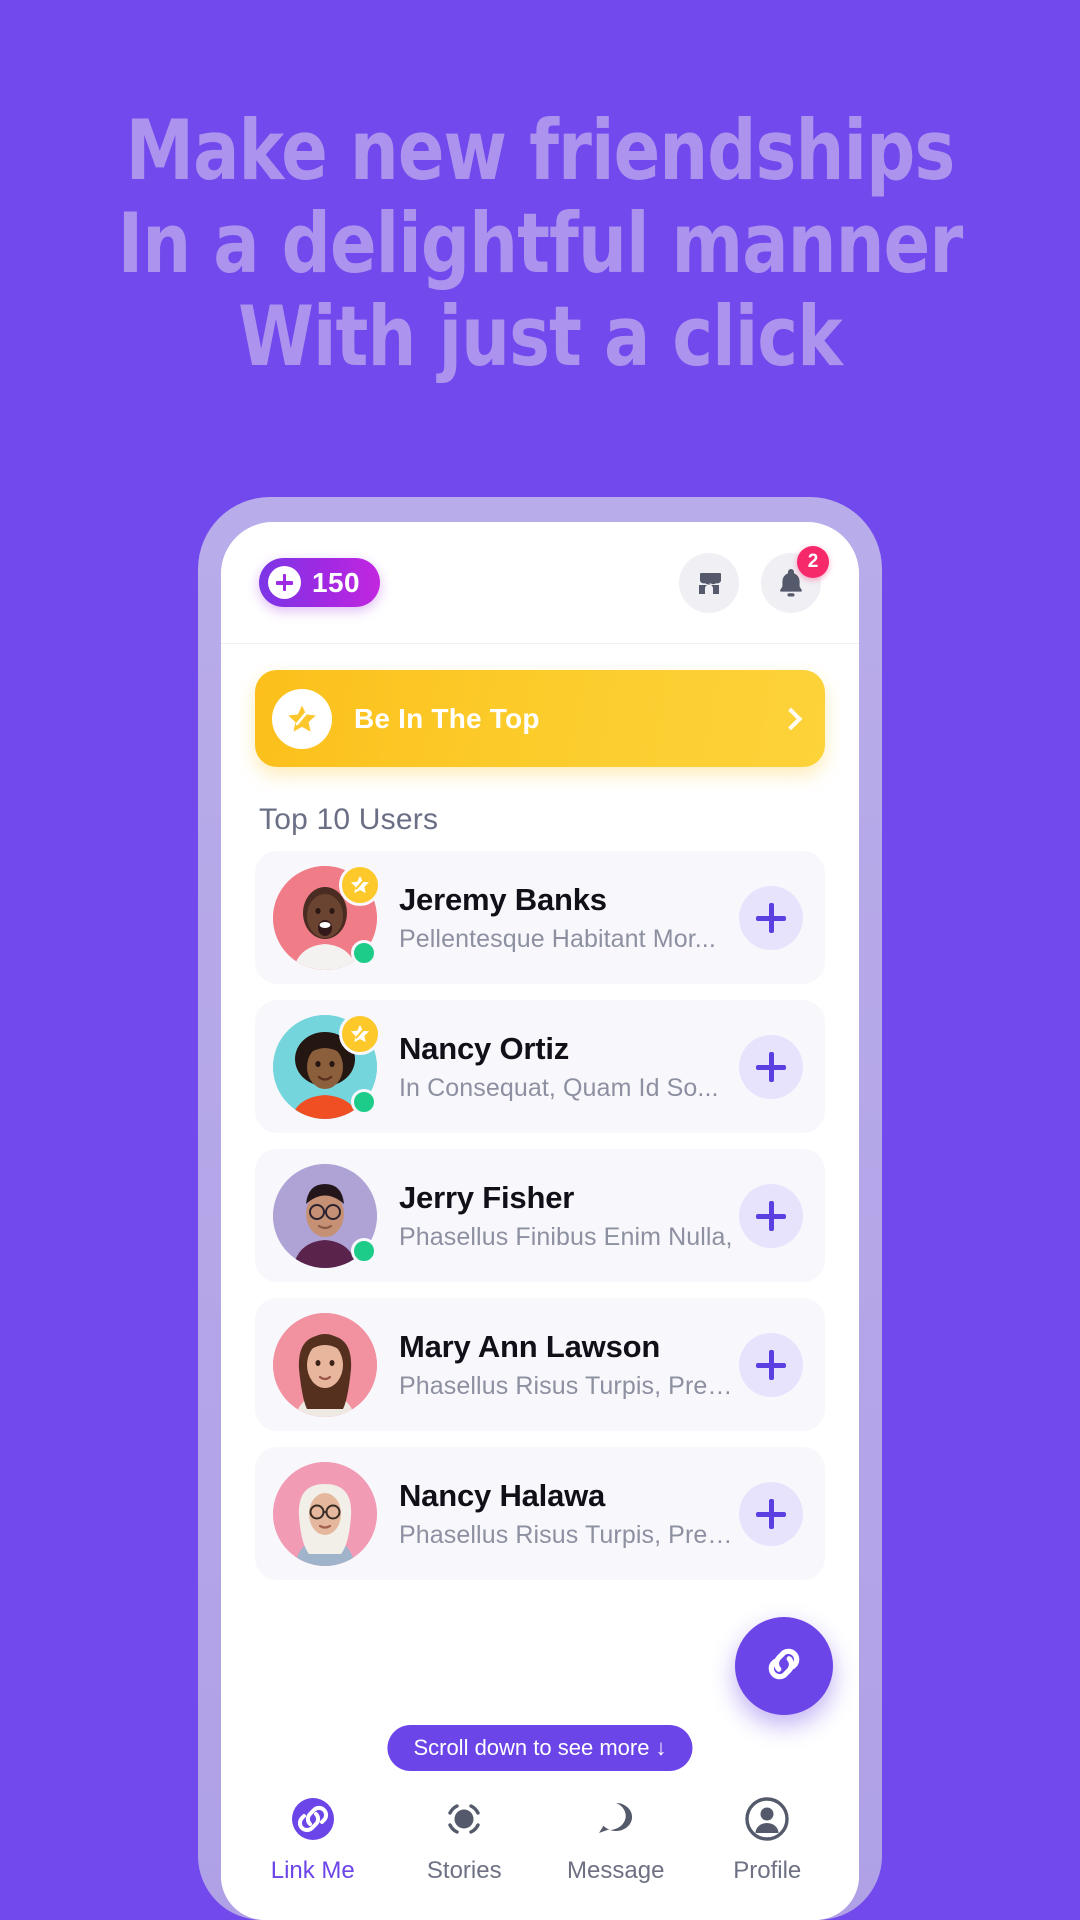 The image size is (1080, 1920). I want to click on banner-label: Be In The Top, so click(447, 718).